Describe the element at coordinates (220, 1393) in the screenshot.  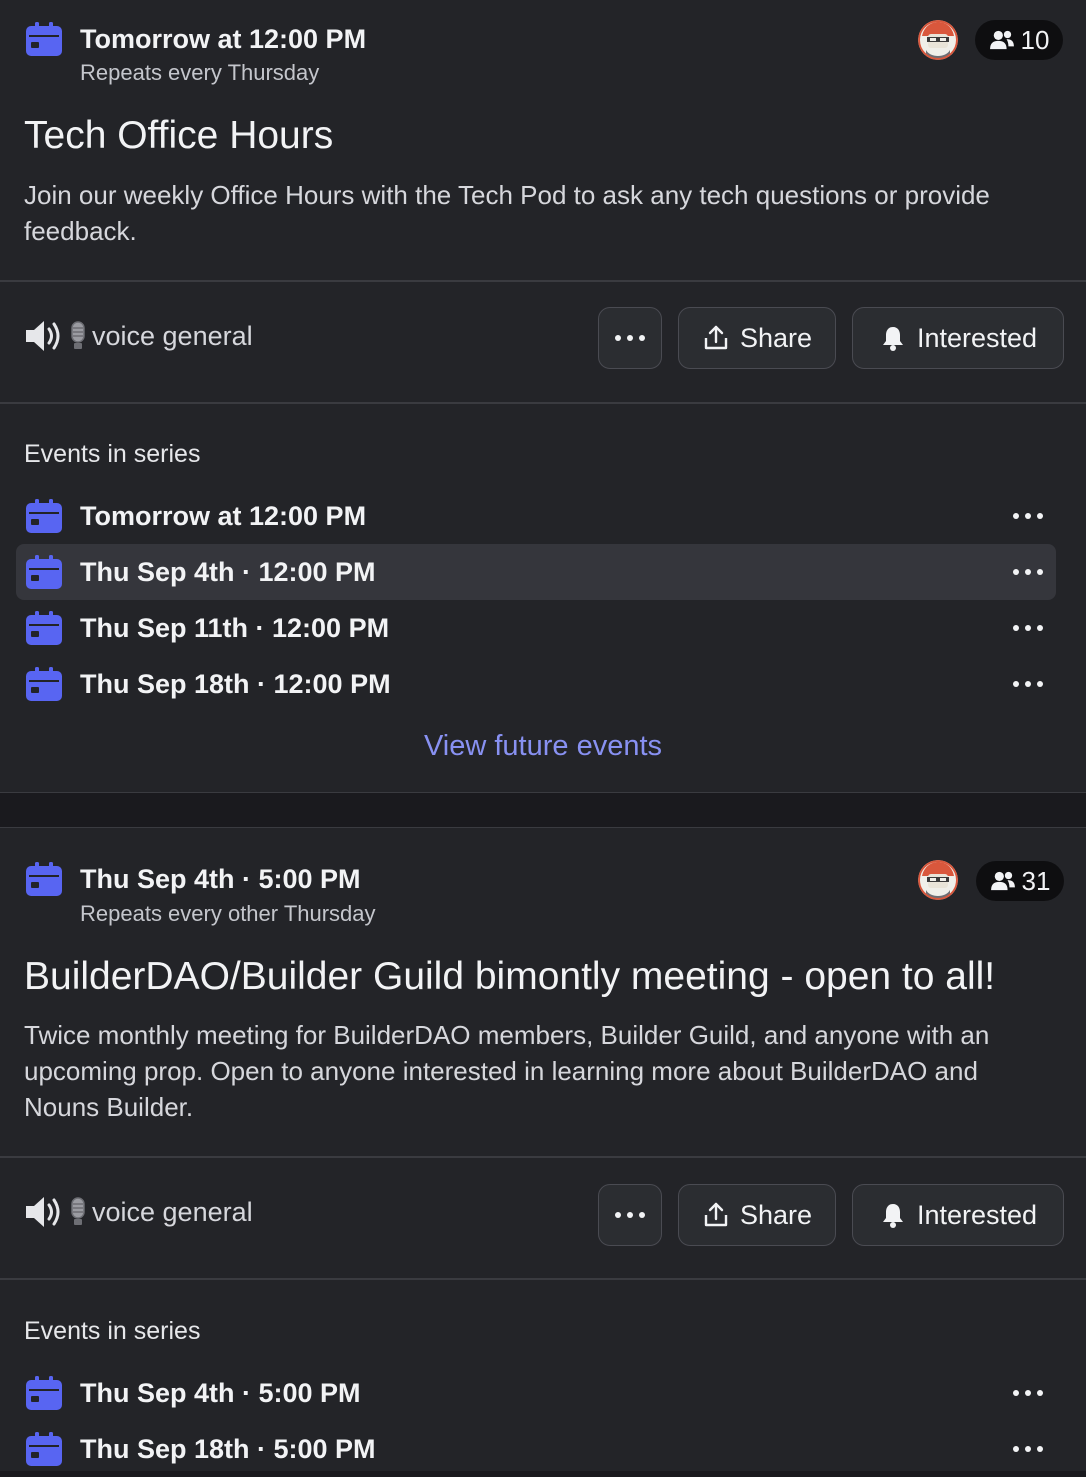
I see `series-event-label: Thu Sep 4th · 5:00 PM` at that location.